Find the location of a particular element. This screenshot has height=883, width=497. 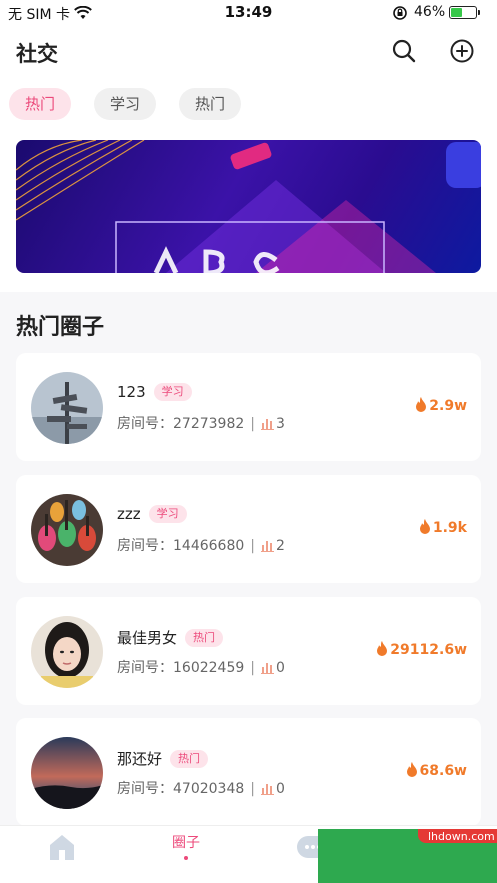

room-name: 最佳男女 热门 is located at coordinates (170, 637).